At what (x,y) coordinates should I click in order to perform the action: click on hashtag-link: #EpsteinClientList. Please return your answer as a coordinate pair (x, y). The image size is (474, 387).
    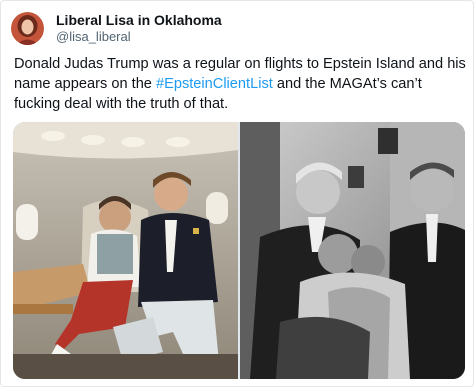
    Looking at the image, I should click on (214, 84).